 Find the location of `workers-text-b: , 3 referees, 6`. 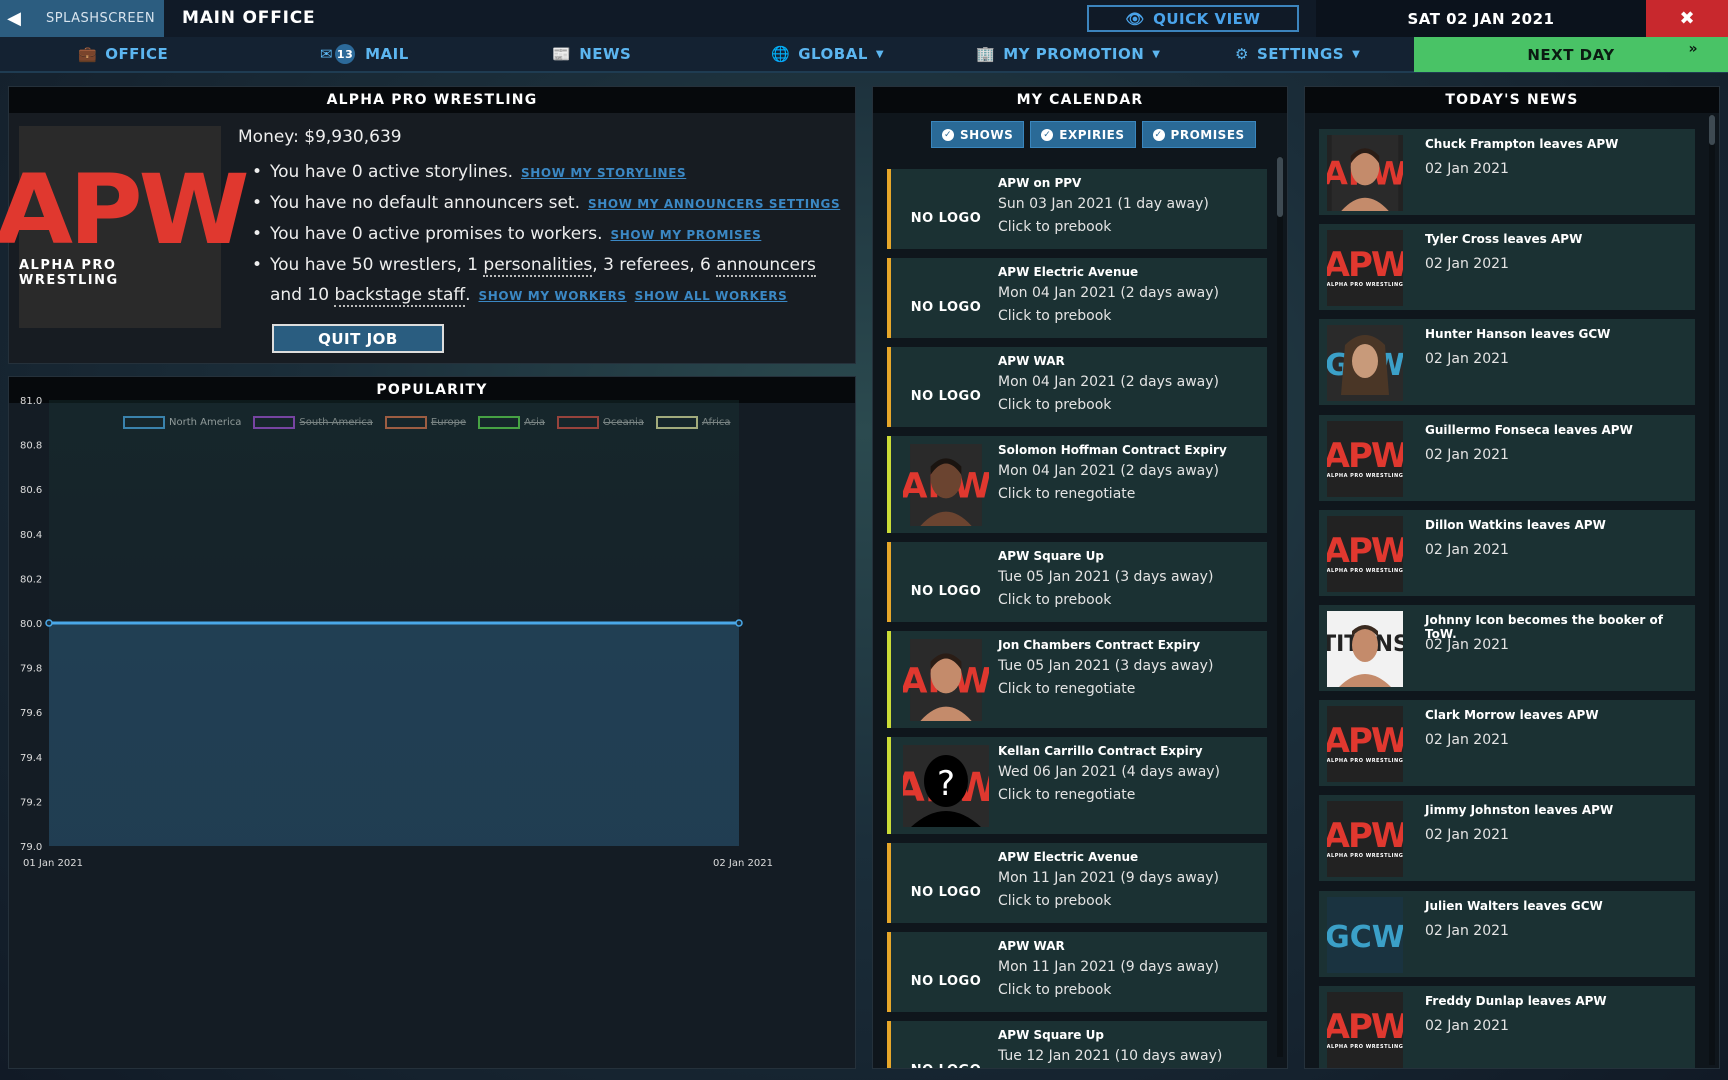

workers-text-b: , 3 referees, 6 is located at coordinates (654, 265).